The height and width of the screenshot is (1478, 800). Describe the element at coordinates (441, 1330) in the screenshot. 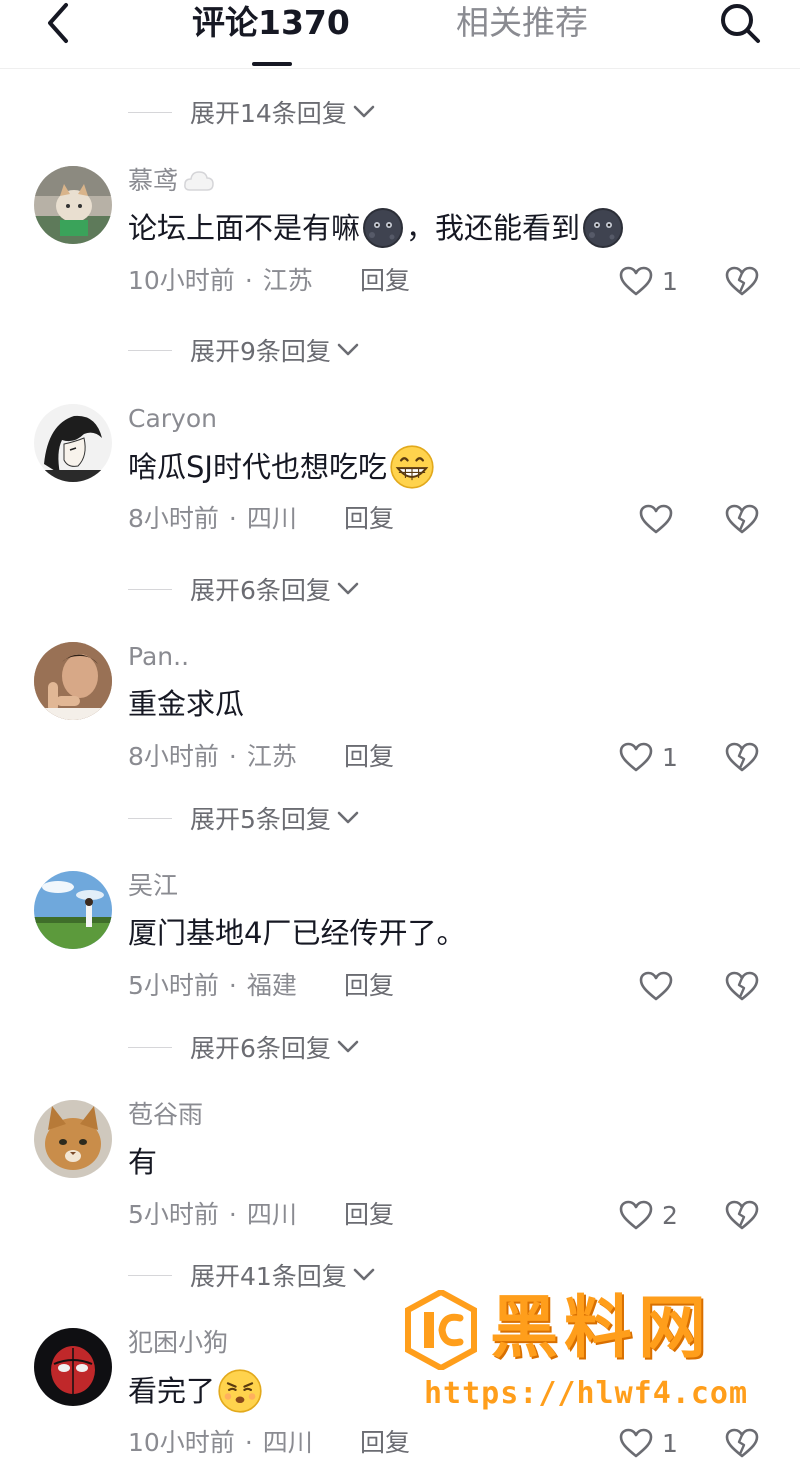

I see `watermark-logo-icon` at that location.